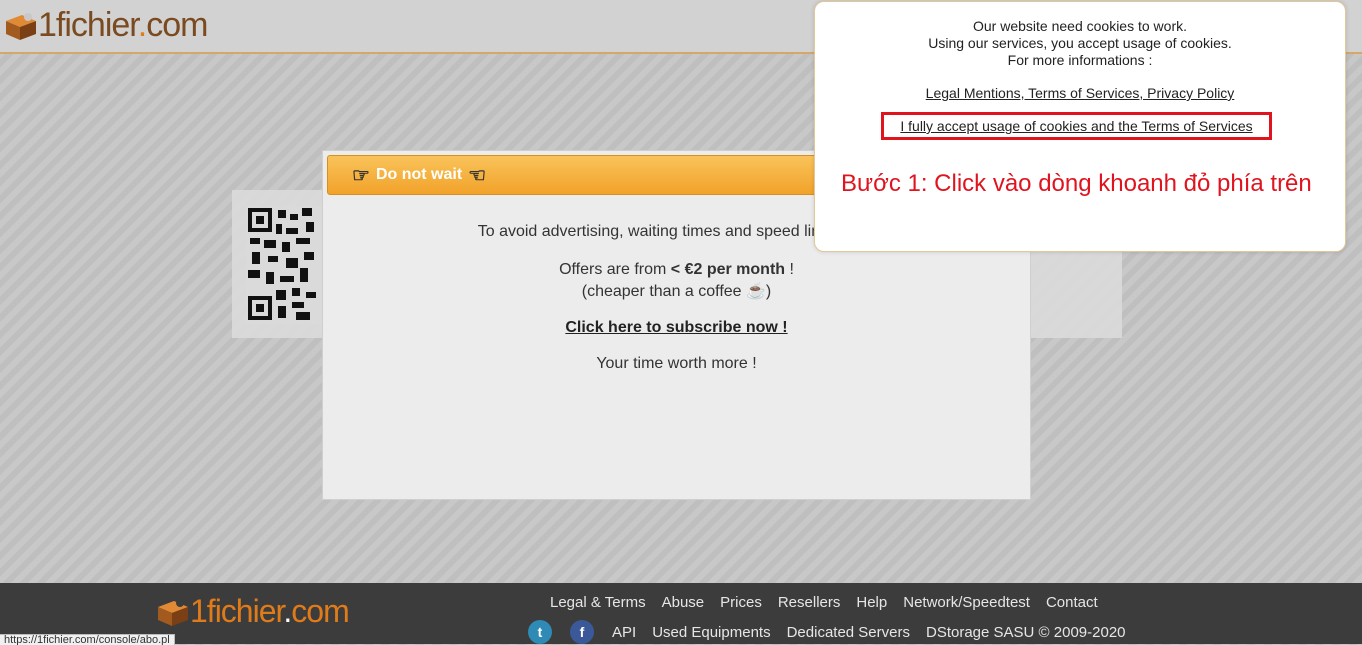 Image resolution: width=1362 pixels, height=645 pixels. I want to click on footer-link-contact: Contact, so click(1072, 602).